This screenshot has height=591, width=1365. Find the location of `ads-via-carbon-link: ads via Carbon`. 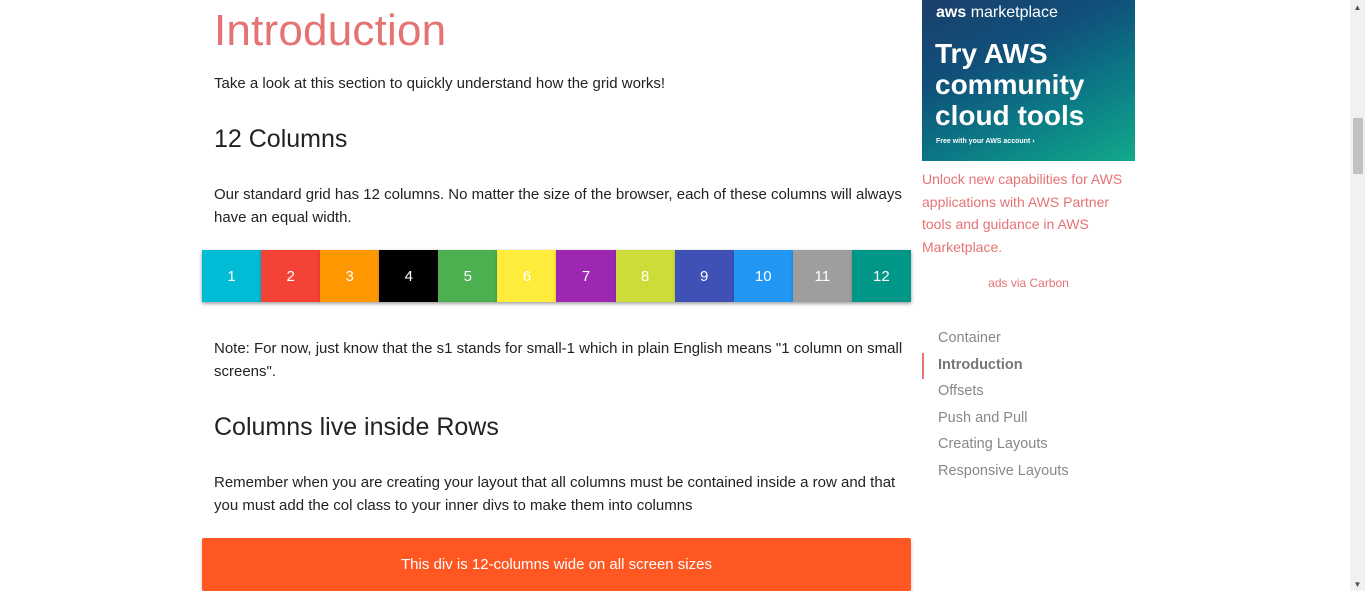

ads-via-carbon-link: ads via Carbon is located at coordinates (1028, 283).